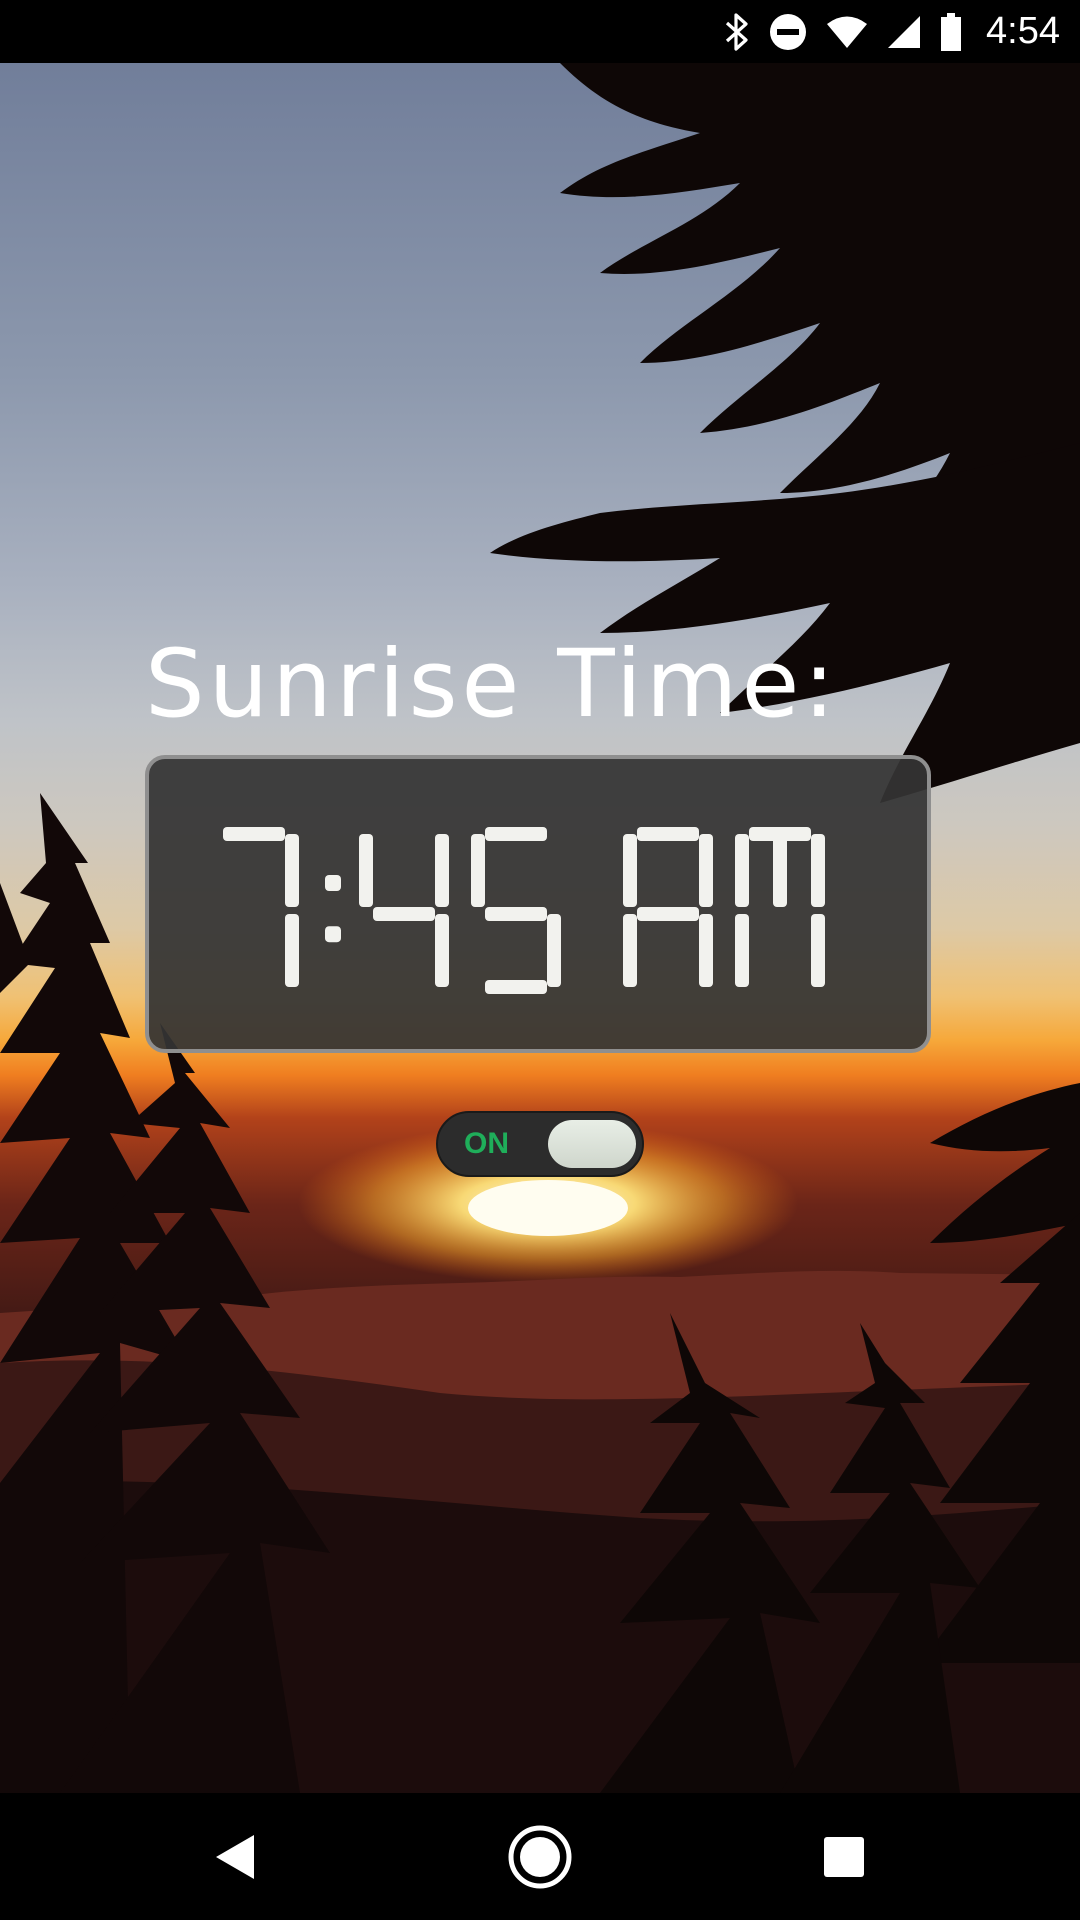 The height and width of the screenshot is (1920, 1080). Describe the element at coordinates (788, 32) in the screenshot. I see `do-not-disturb-icon` at that location.